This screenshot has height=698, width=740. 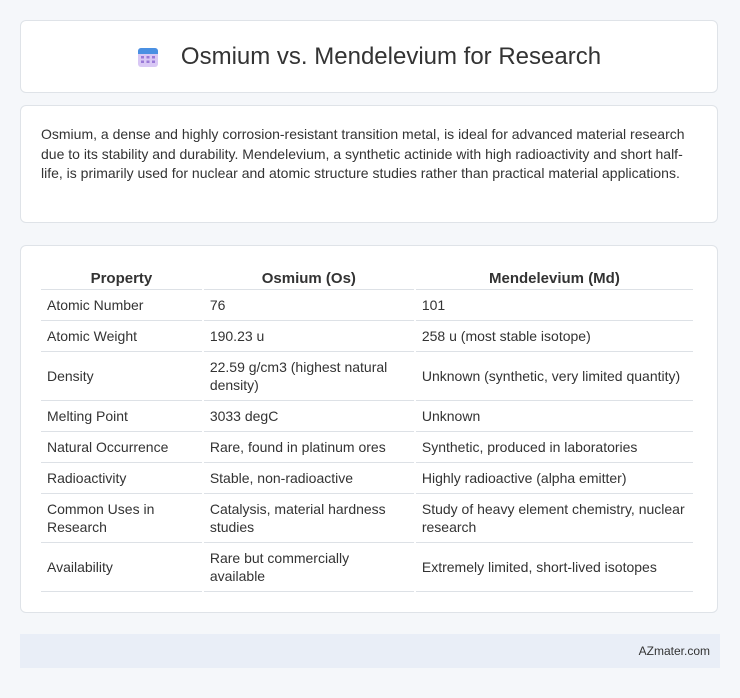 I want to click on table-header-row: Property Osmium (Os) Mendelevium (Md), so click(x=367, y=278).